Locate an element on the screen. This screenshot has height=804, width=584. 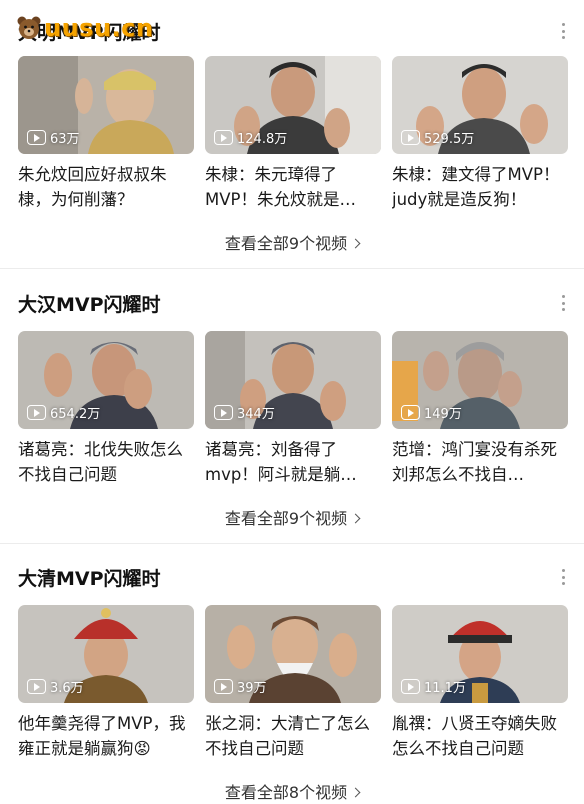
video-card: 63万 朱允炆回应好叔叔朱棣，为何削藩？ is located at coordinates (106, 134).